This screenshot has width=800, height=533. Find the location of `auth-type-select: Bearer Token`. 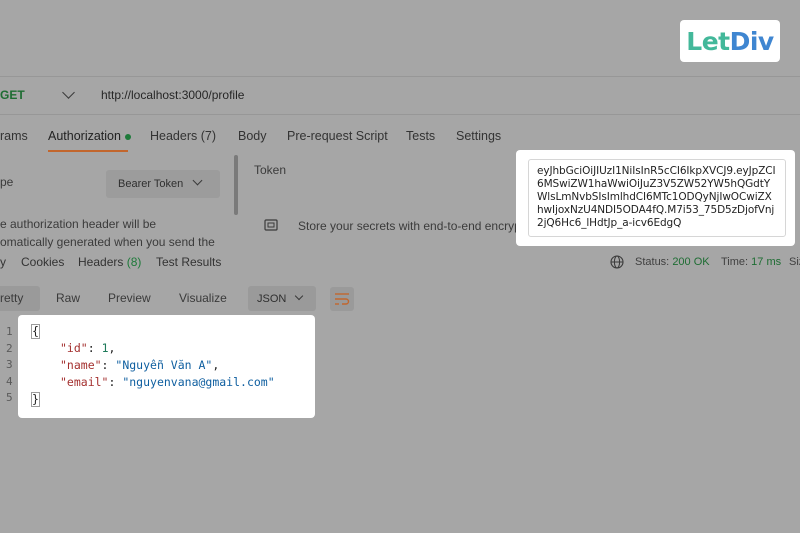

auth-type-select: Bearer Token is located at coordinates (163, 184).